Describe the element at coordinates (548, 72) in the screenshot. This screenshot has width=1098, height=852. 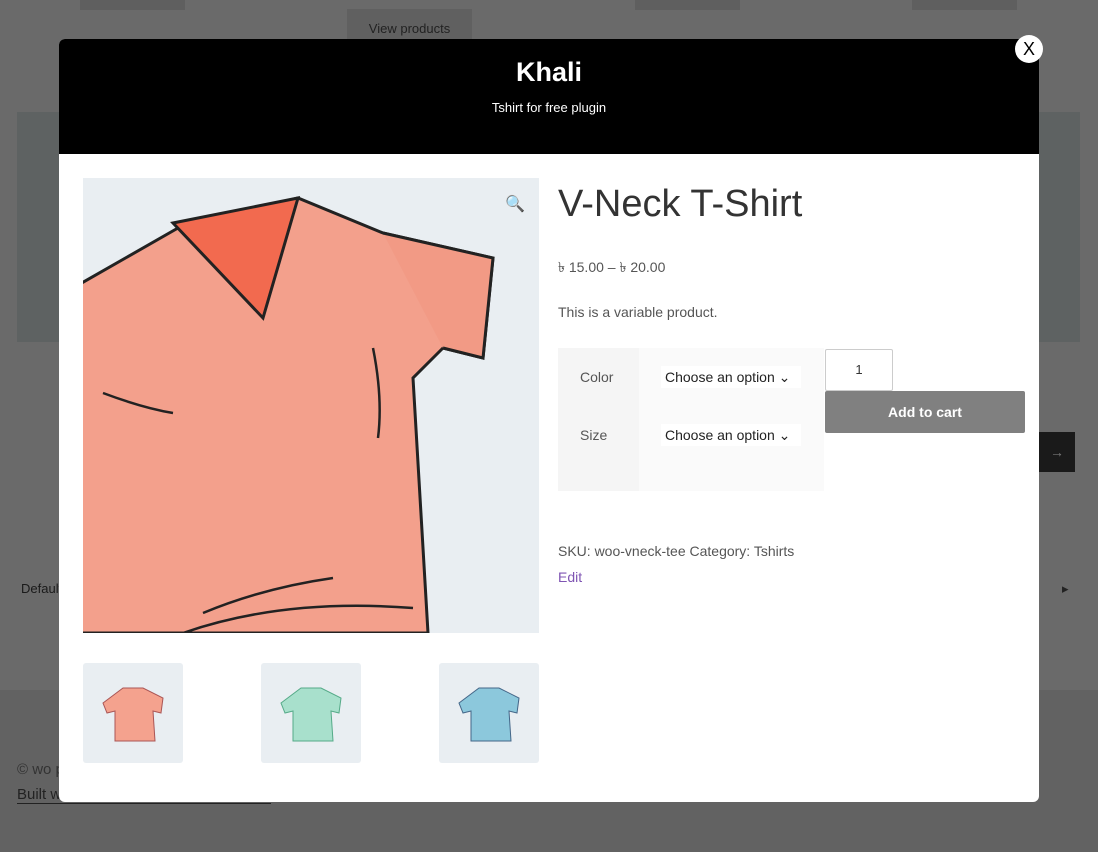
I see `modal-title: Khali` at that location.